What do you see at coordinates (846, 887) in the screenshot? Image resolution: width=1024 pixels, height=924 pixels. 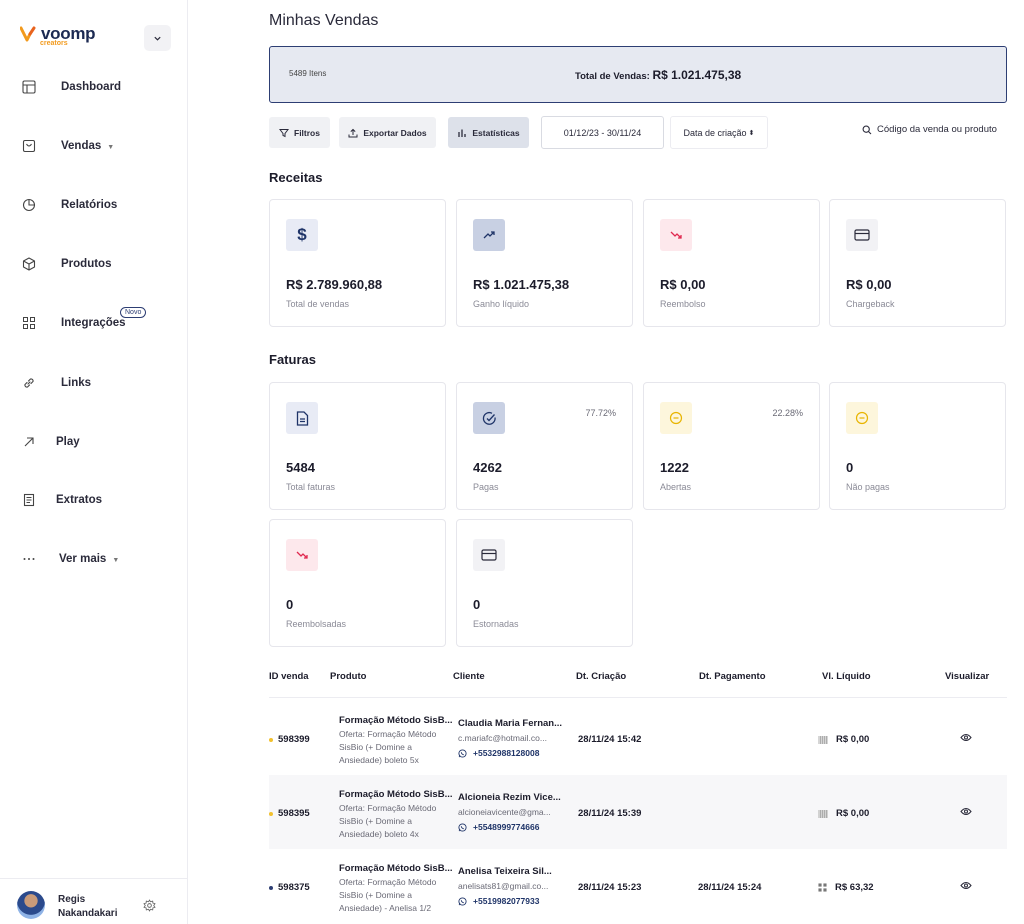 I see `net-value: R$ 63,32` at bounding box center [846, 887].